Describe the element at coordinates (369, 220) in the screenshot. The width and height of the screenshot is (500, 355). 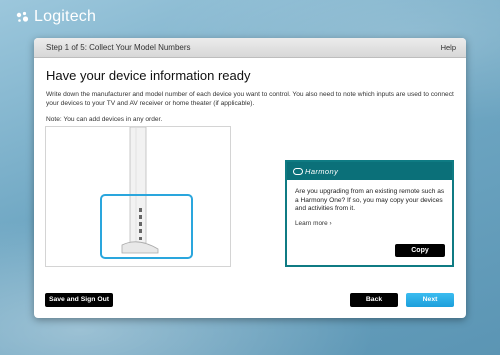
I see `learn-more-link: Learn more ›` at that location.